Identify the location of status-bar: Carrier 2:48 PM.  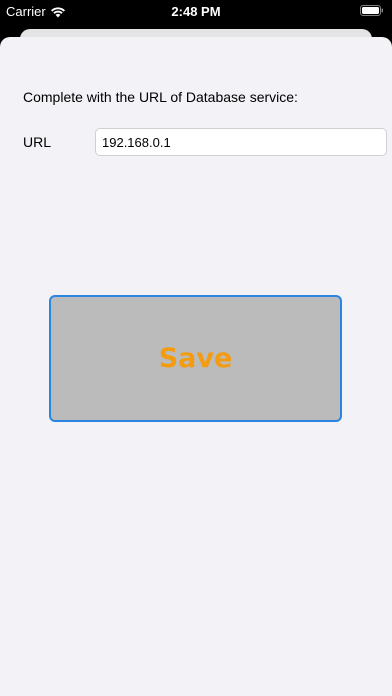
(196, 11).